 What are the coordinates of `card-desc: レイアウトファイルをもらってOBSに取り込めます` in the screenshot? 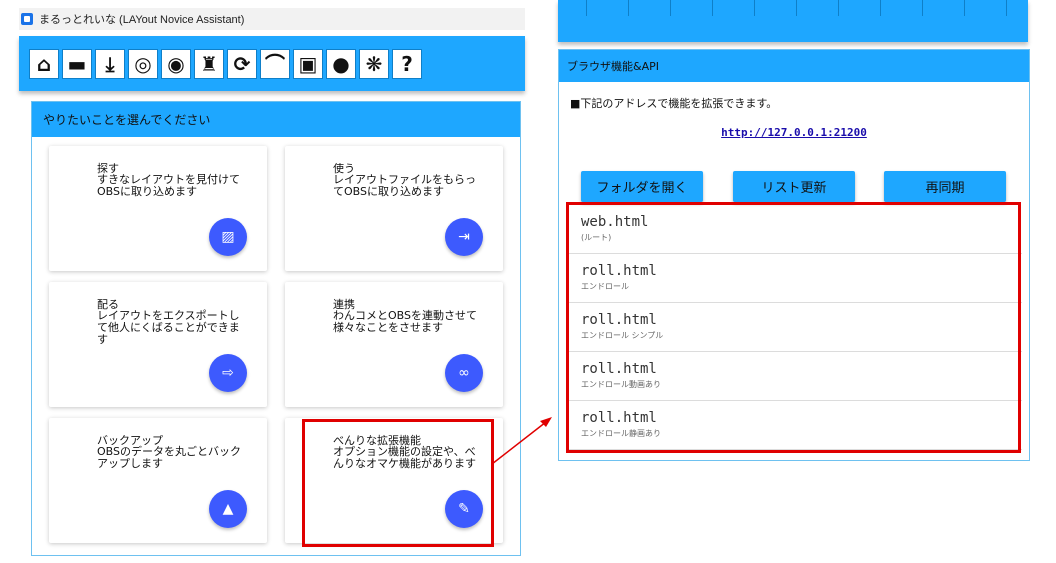 It's located at (404, 185).